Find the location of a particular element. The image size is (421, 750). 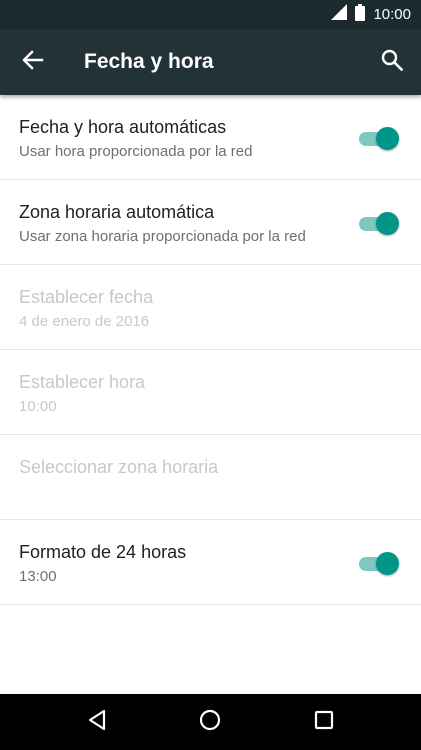

nav-recents-icon is located at coordinates (324, 722).